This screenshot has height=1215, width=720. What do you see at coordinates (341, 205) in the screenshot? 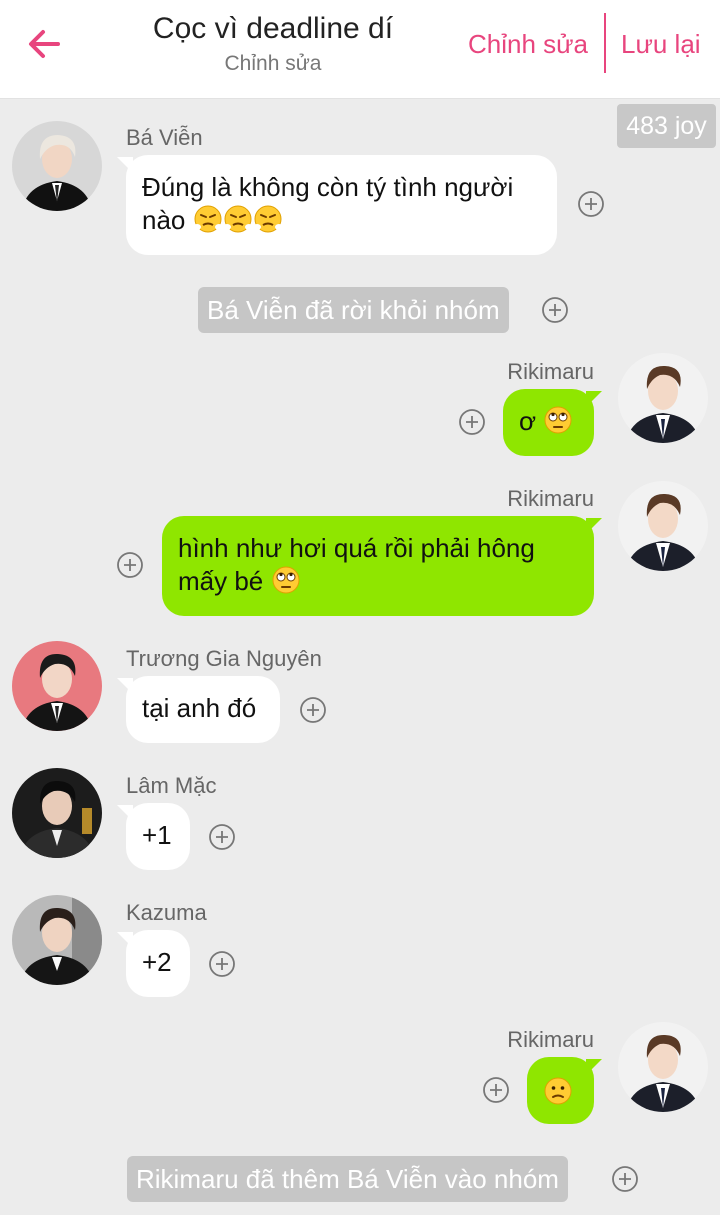
I see `message-bubble: Đúng là không còn tý tình người nào` at bounding box center [341, 205].